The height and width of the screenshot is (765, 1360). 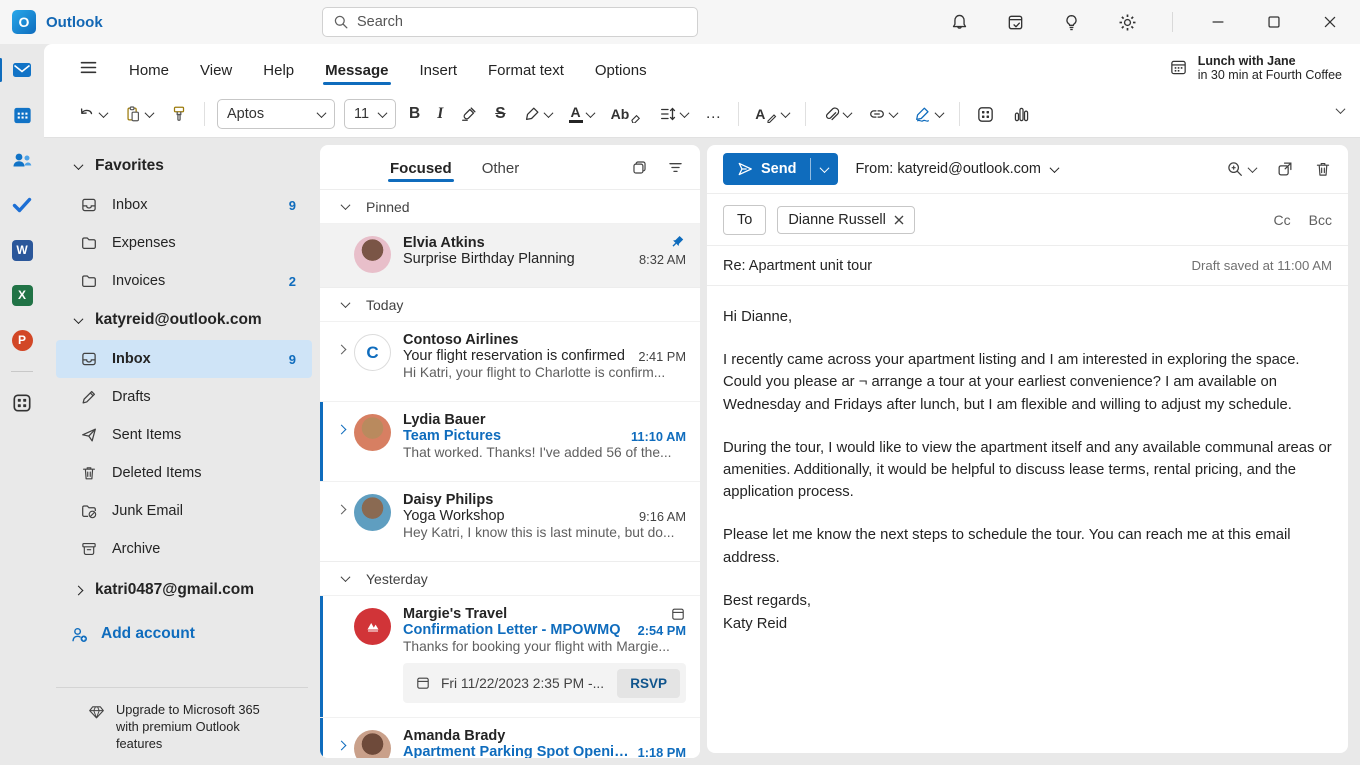 I want to click on clear-formatting-brush-button, so click(x=469, y=114).